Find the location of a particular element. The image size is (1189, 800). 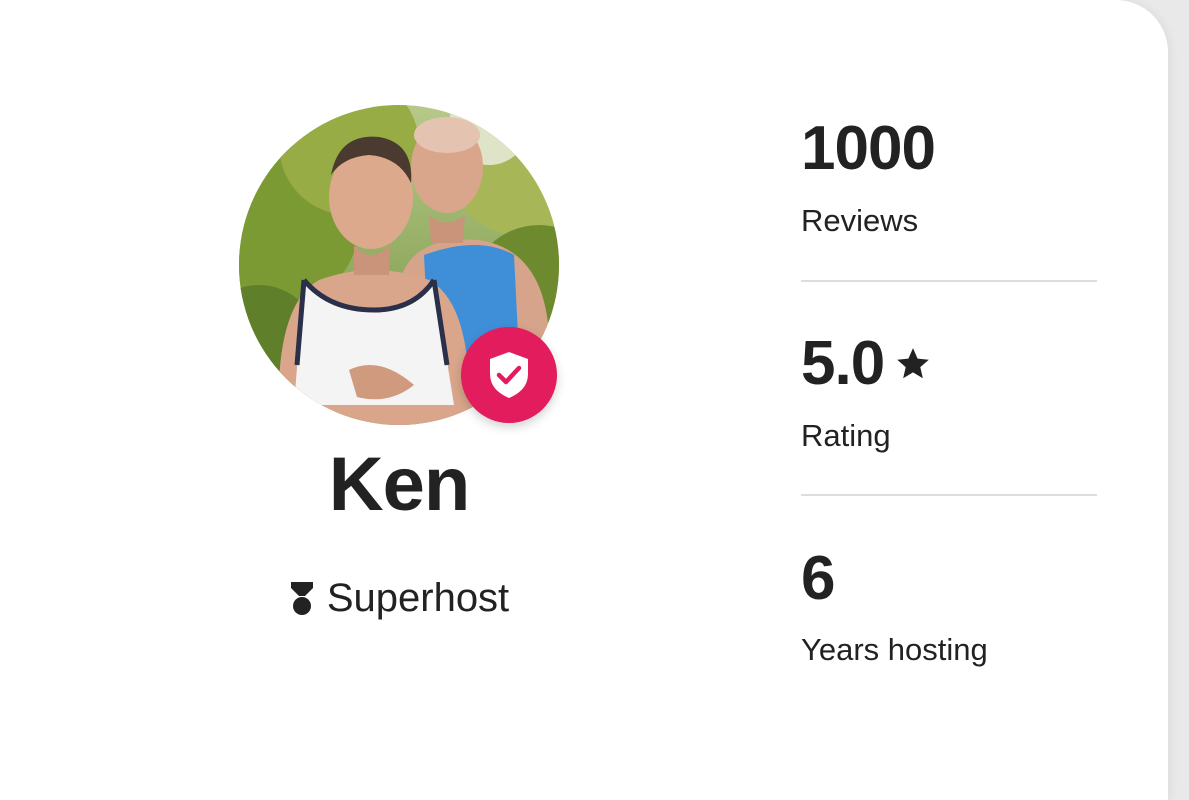

host-avatar-container is located at coordinates (399, 265).